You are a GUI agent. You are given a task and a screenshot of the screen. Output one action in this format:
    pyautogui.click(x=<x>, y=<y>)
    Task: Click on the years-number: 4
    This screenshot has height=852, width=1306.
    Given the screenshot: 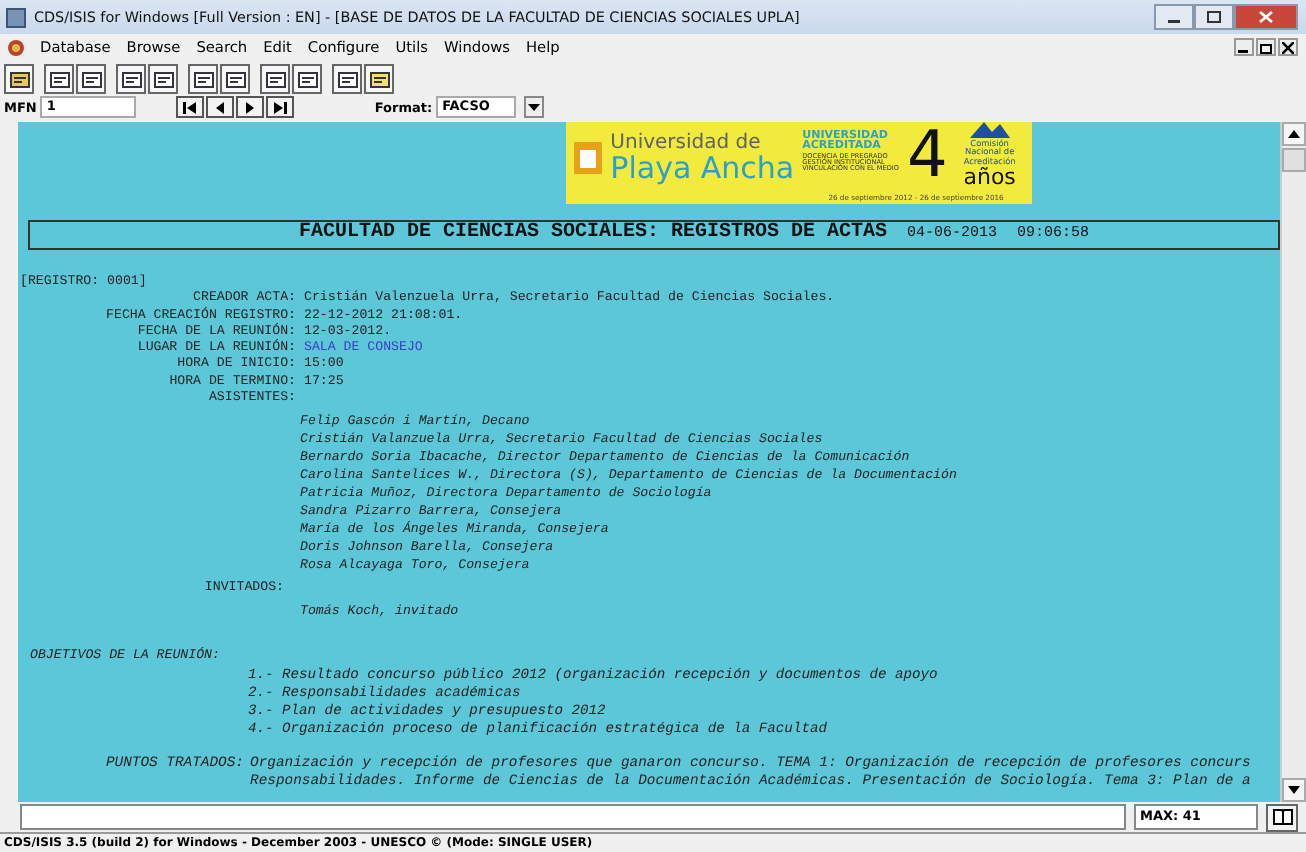 What is the action you would take?
    pyautogui.click(x=927, y=154)
    